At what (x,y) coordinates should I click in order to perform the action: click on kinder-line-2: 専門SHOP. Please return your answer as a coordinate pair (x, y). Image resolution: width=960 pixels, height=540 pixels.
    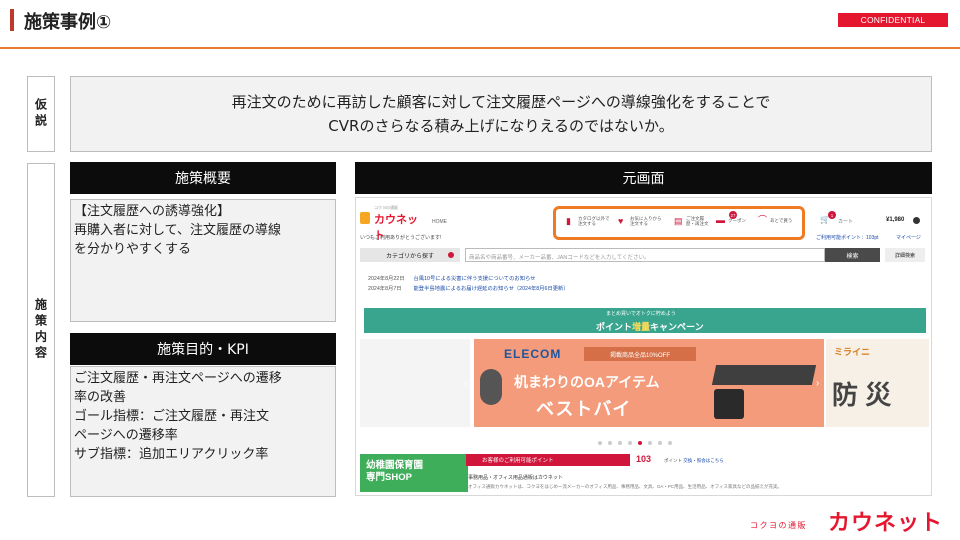
    Looking at the image, I should click on (389, 477).